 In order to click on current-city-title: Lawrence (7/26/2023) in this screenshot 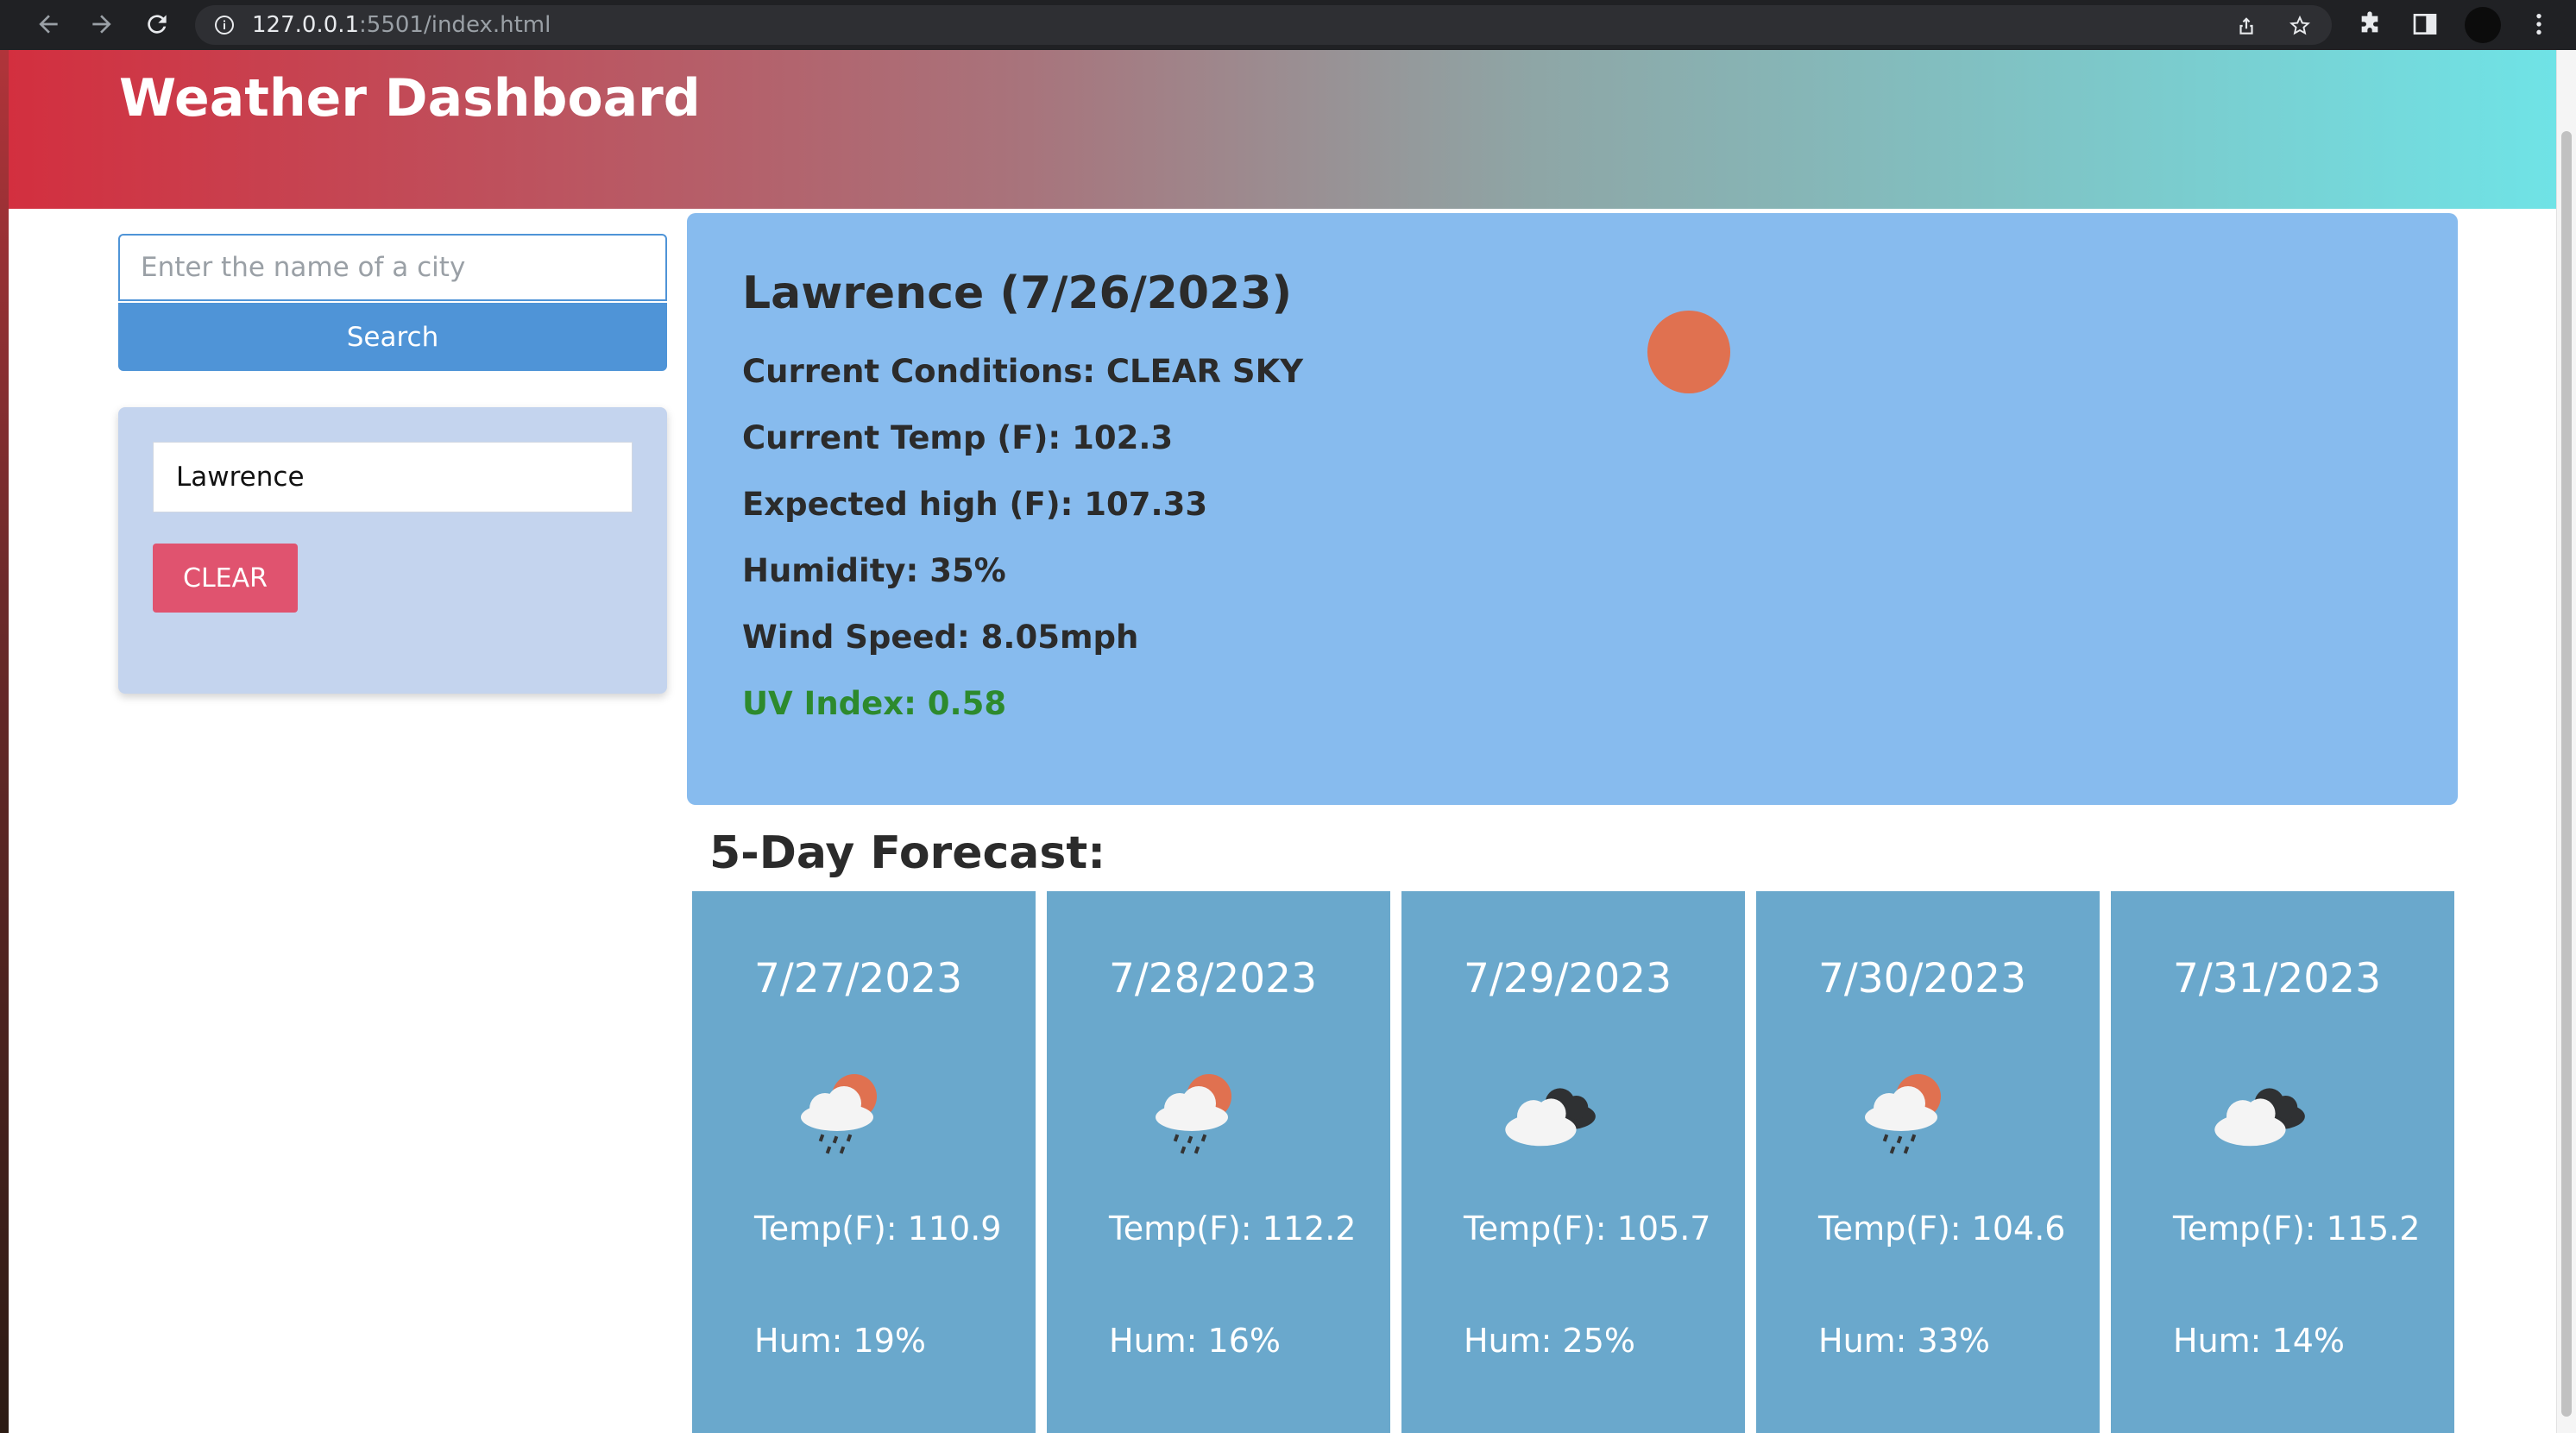, I will do `click(1018, 293)`.